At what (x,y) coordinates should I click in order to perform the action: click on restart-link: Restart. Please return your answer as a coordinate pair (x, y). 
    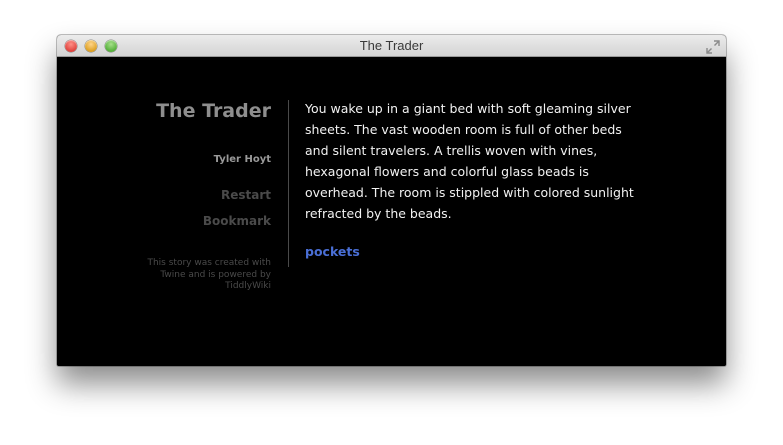
    Looking at the image, I should click on (246, 195).